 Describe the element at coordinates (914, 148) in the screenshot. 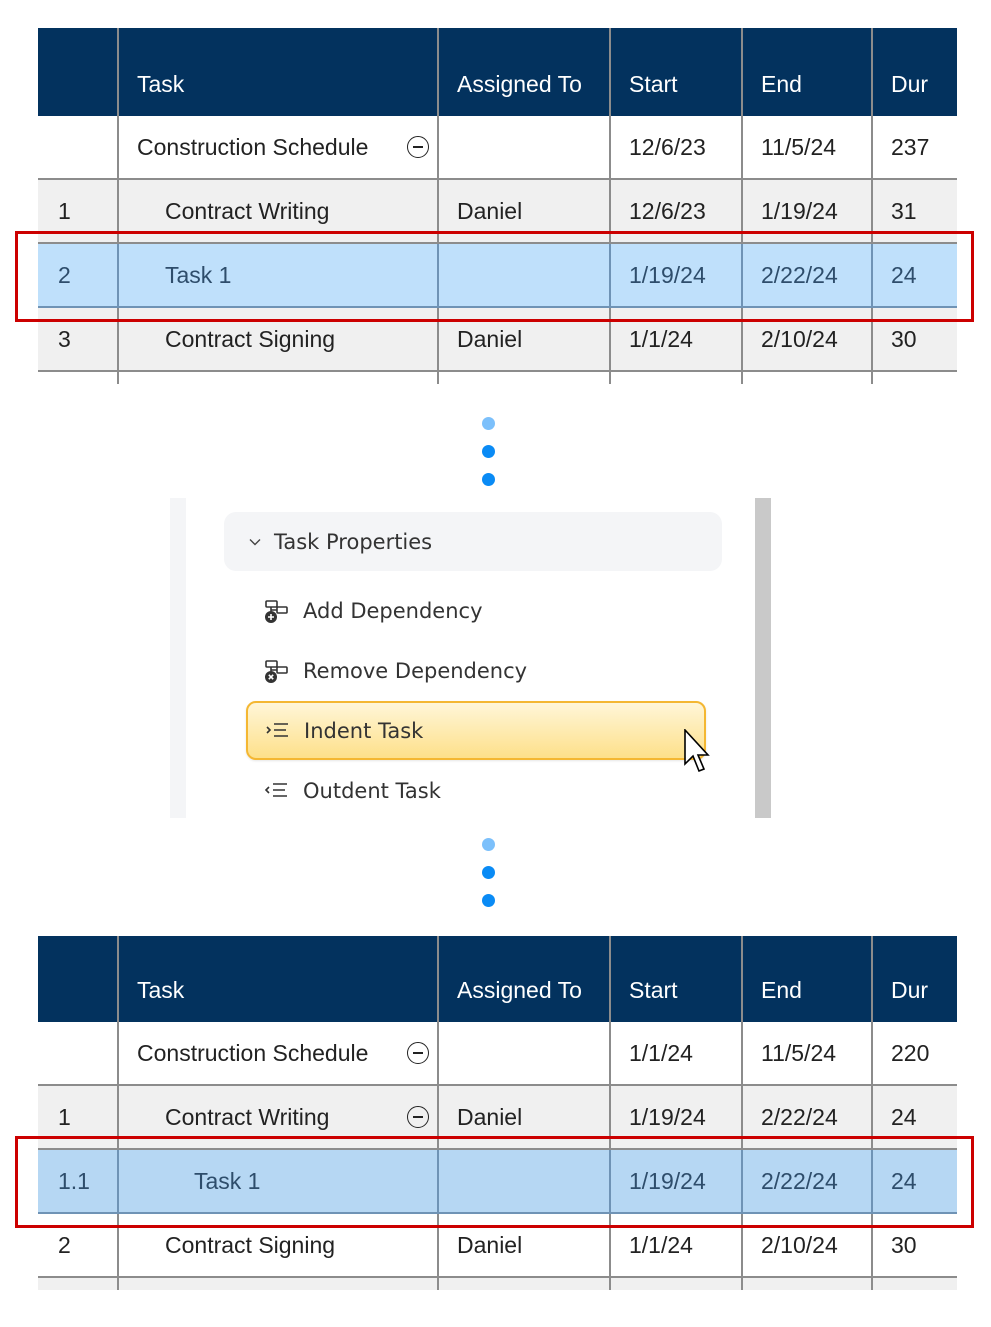

I see `dur-cell: 237` at that location.